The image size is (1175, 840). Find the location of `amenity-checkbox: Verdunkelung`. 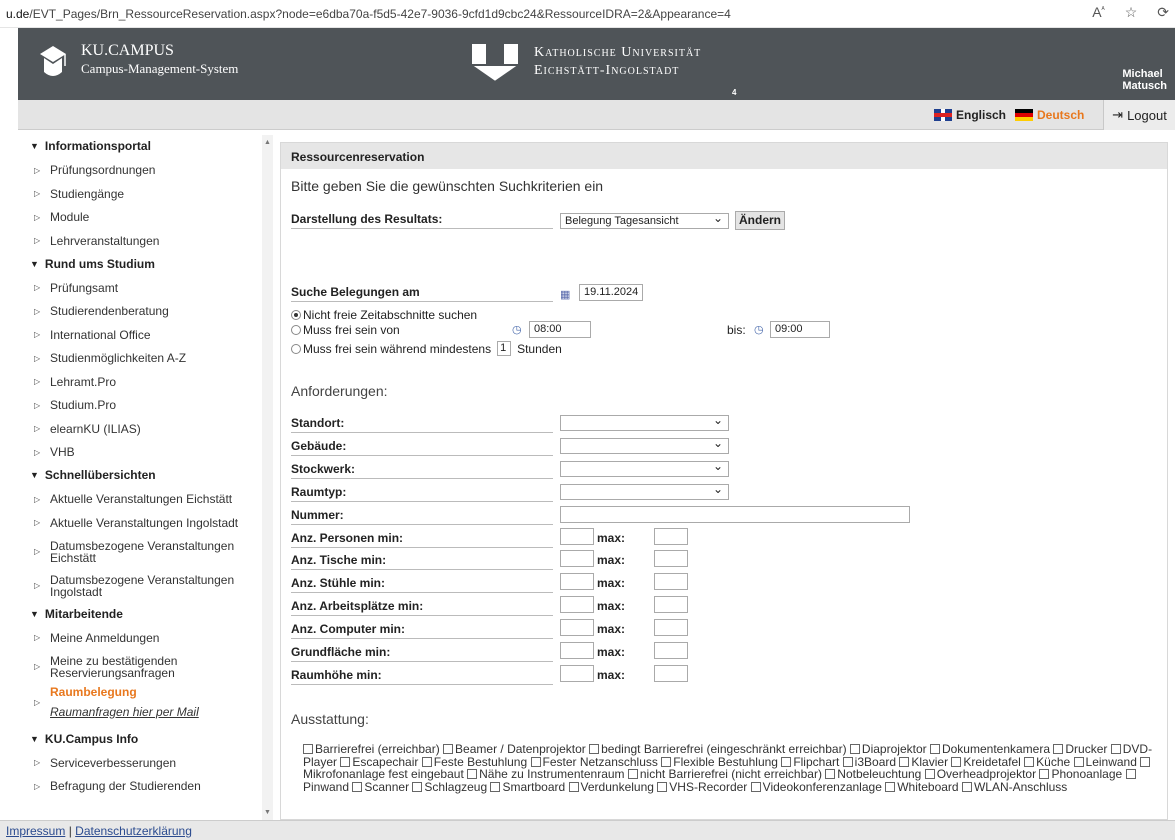

amenity-checkbox: Verdunkelung is located at coordinates (613, 787).